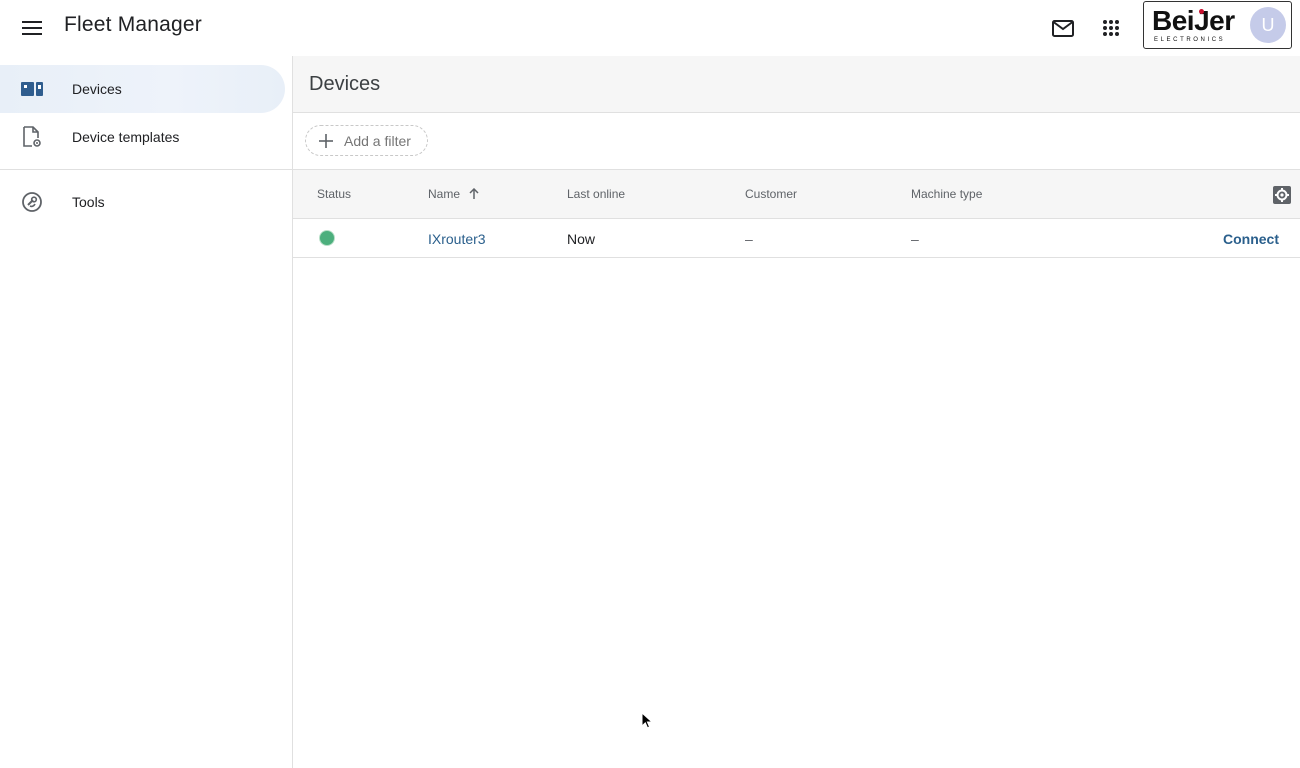 The image size is (1300, 768). I want to click on table-row: IXrouter3 Now – – Connect, so click(796, 238).